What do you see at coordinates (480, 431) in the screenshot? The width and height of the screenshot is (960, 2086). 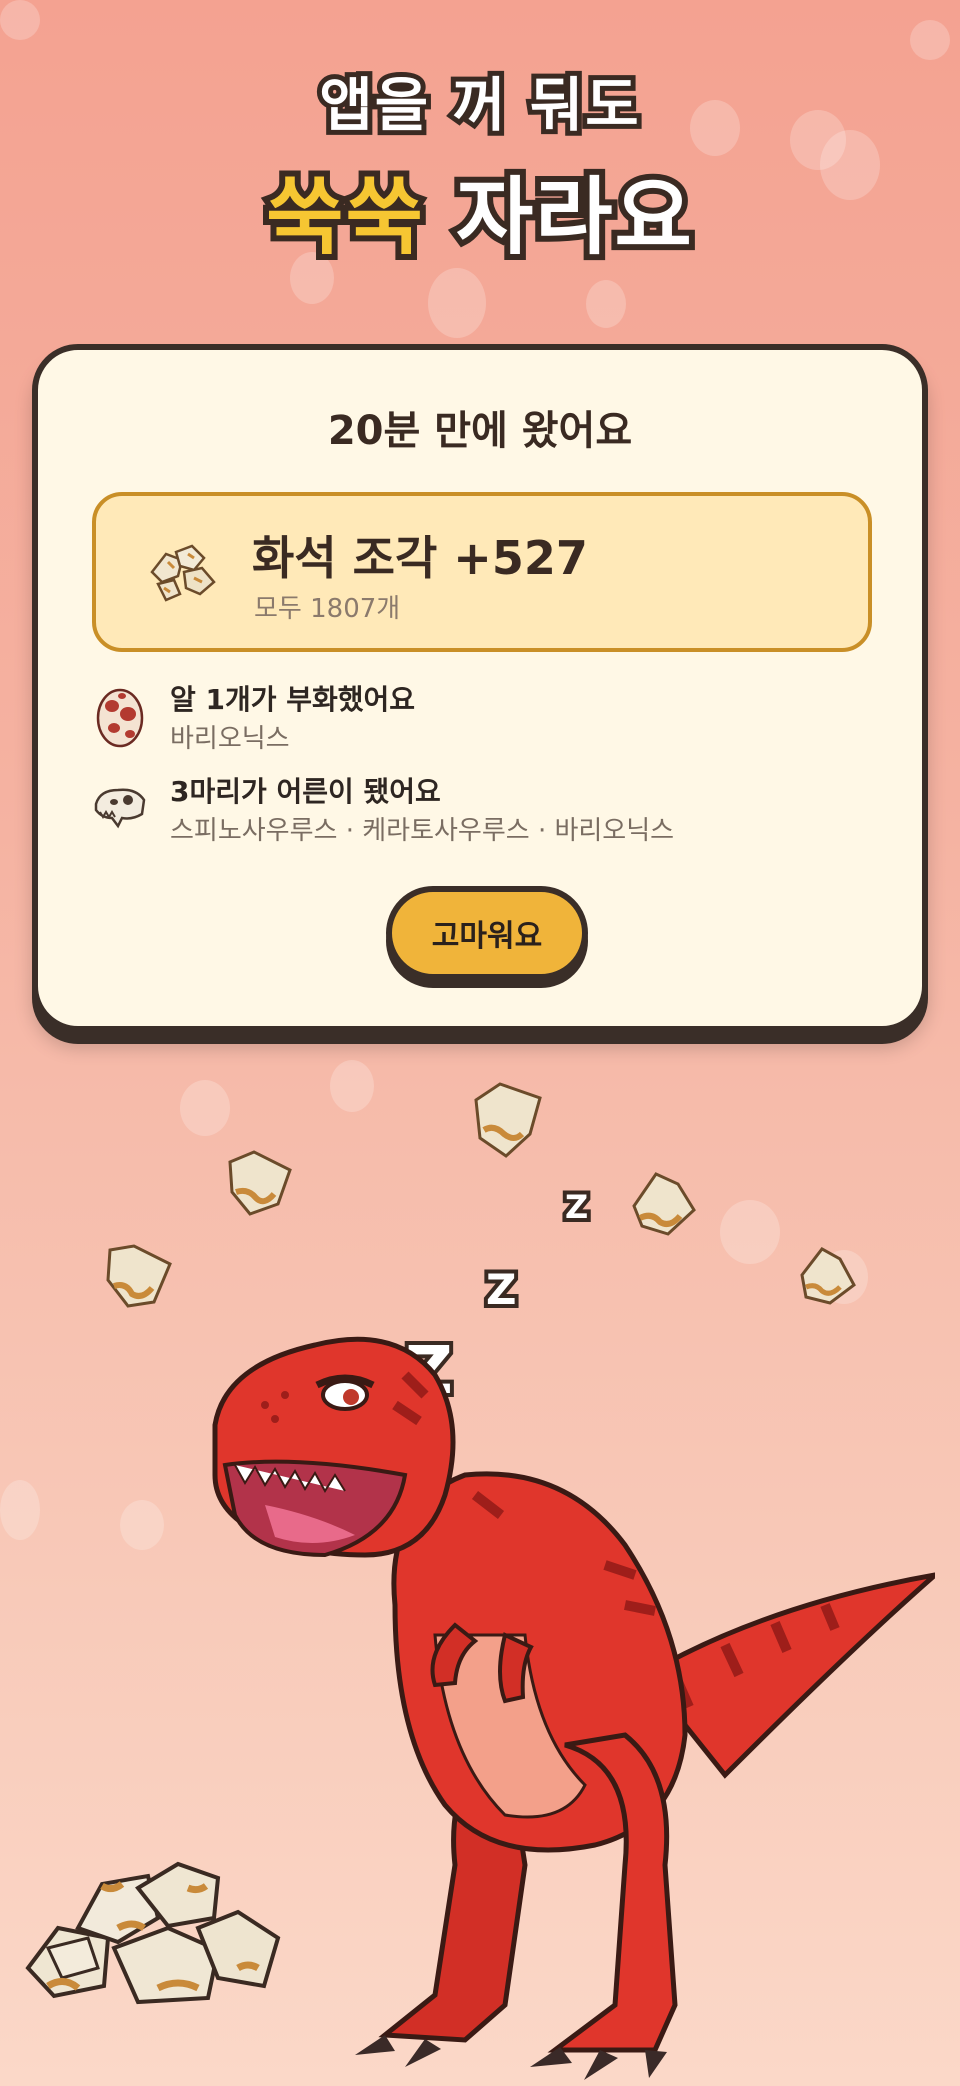 I see `card-title: 20분 만에 왔어요` at bounding box center [480, 431].